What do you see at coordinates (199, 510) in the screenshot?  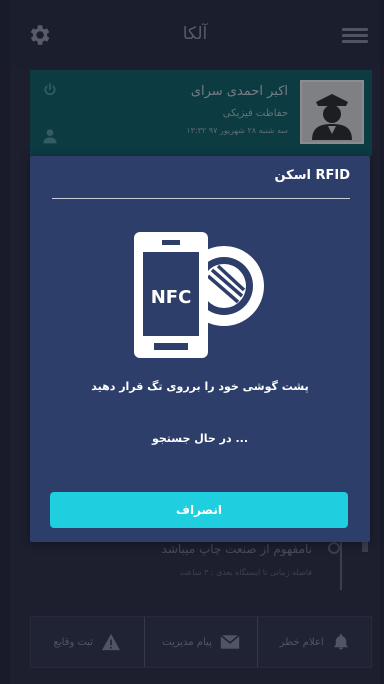 I see `cancel-button: انصراف` at bounding box center [199, 510].